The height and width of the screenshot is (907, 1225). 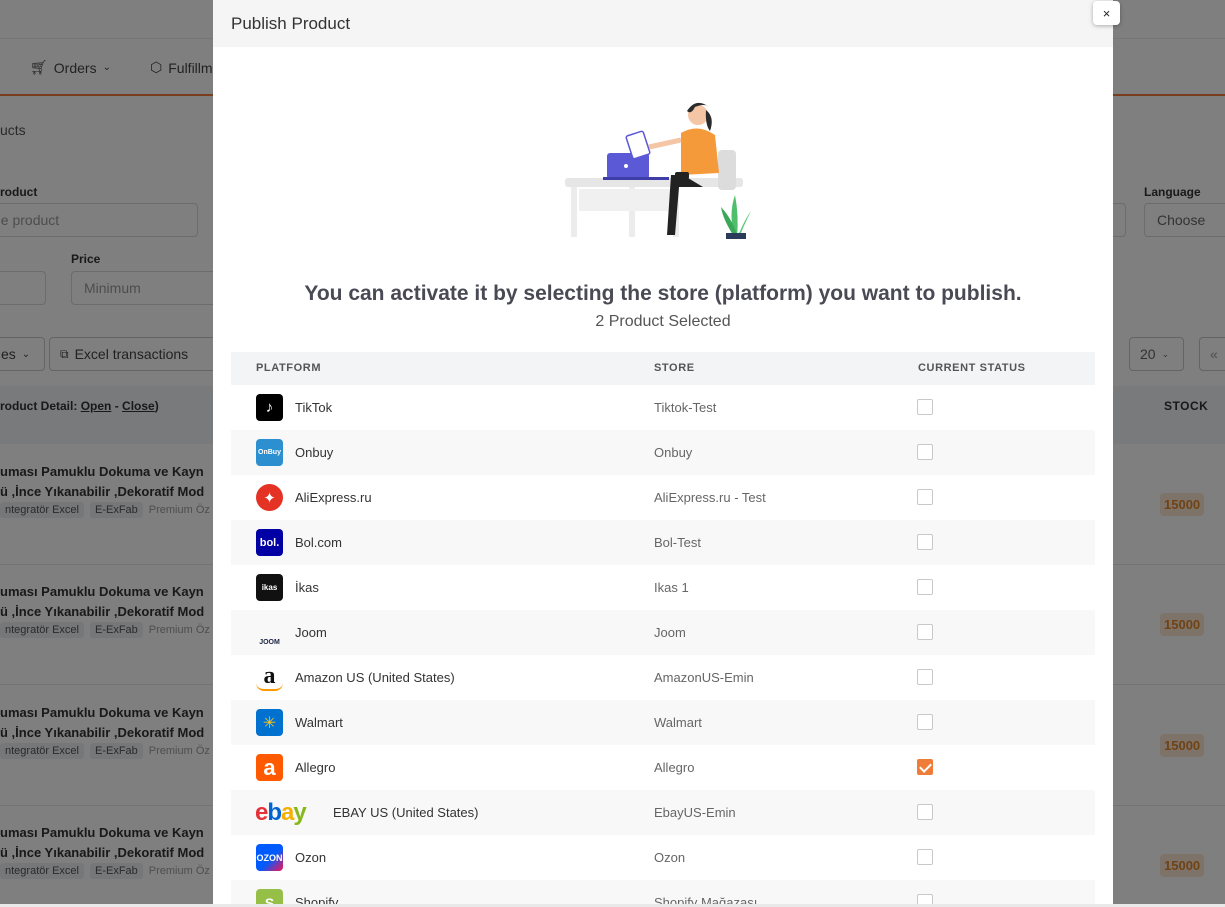 I want to click on ebay-logo-icon: ebay, so click(x=281, y=812).